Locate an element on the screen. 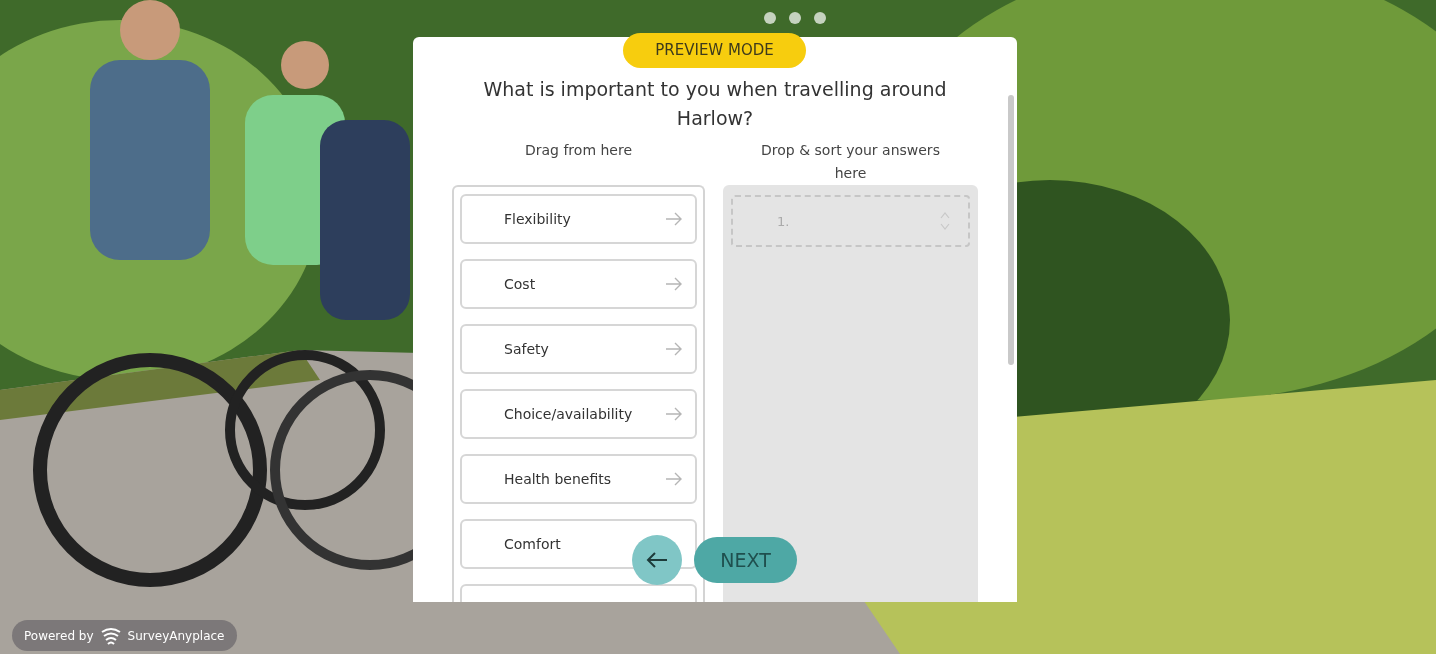 The image size is (1436, 654). branding-prefix: Powered by is located at coordinates (59, 635).